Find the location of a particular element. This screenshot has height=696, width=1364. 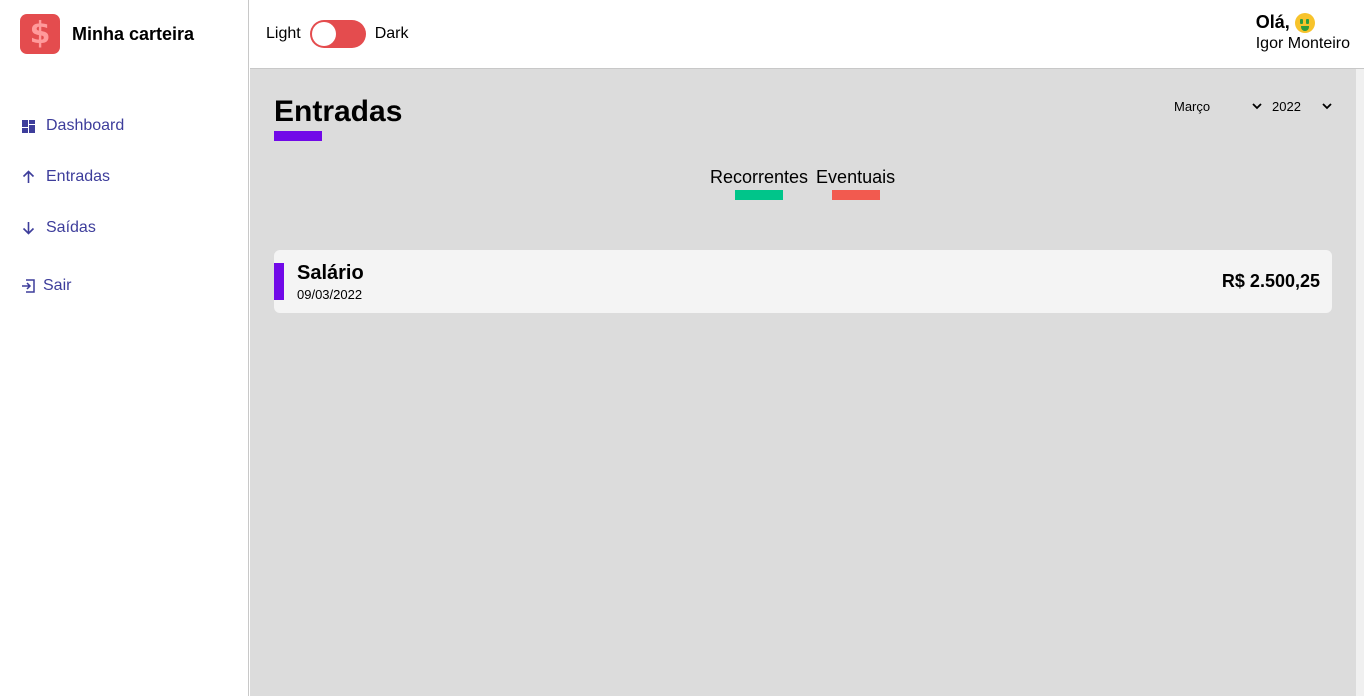

sidebar-item-label: Saídas is located at coordinates (71, 227).